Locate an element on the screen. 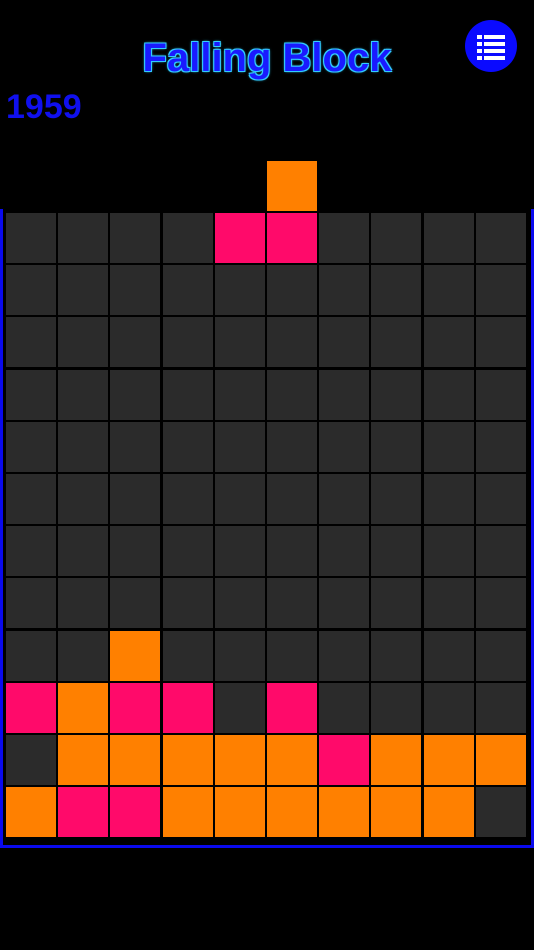  list-icon is located at coordinates (491, 47).